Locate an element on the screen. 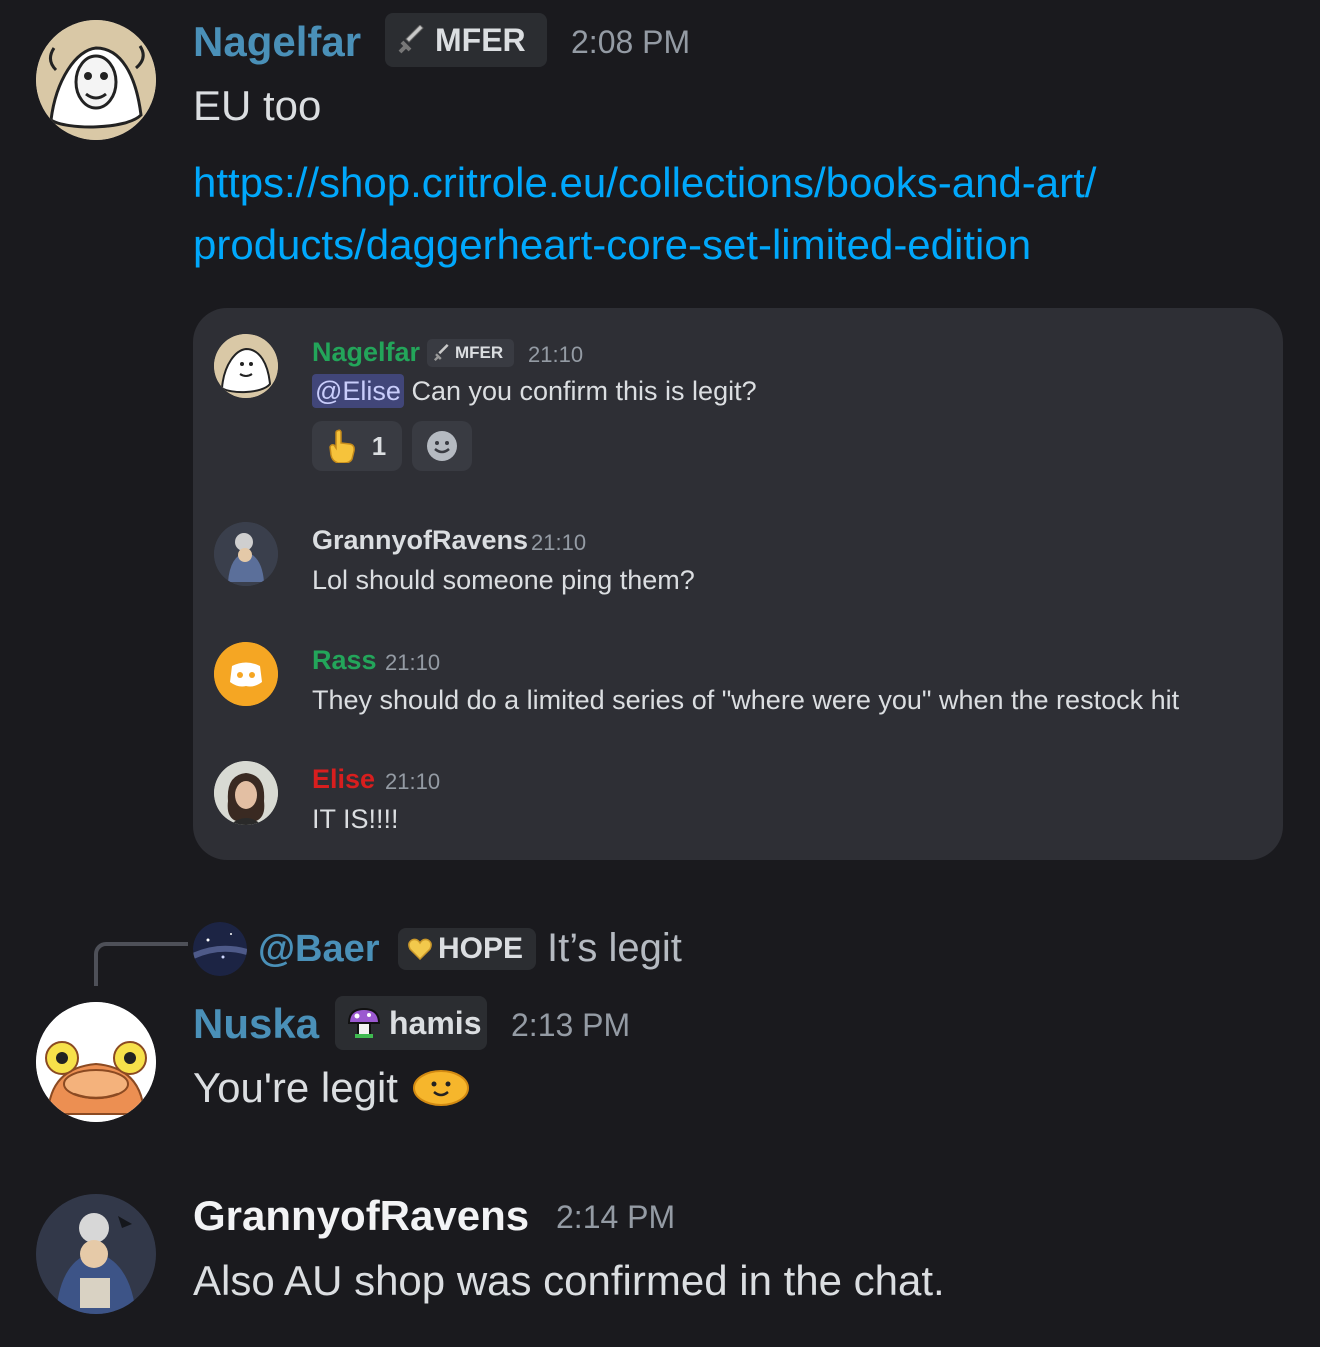  reply-avatar is located at coordinates (220, 949).